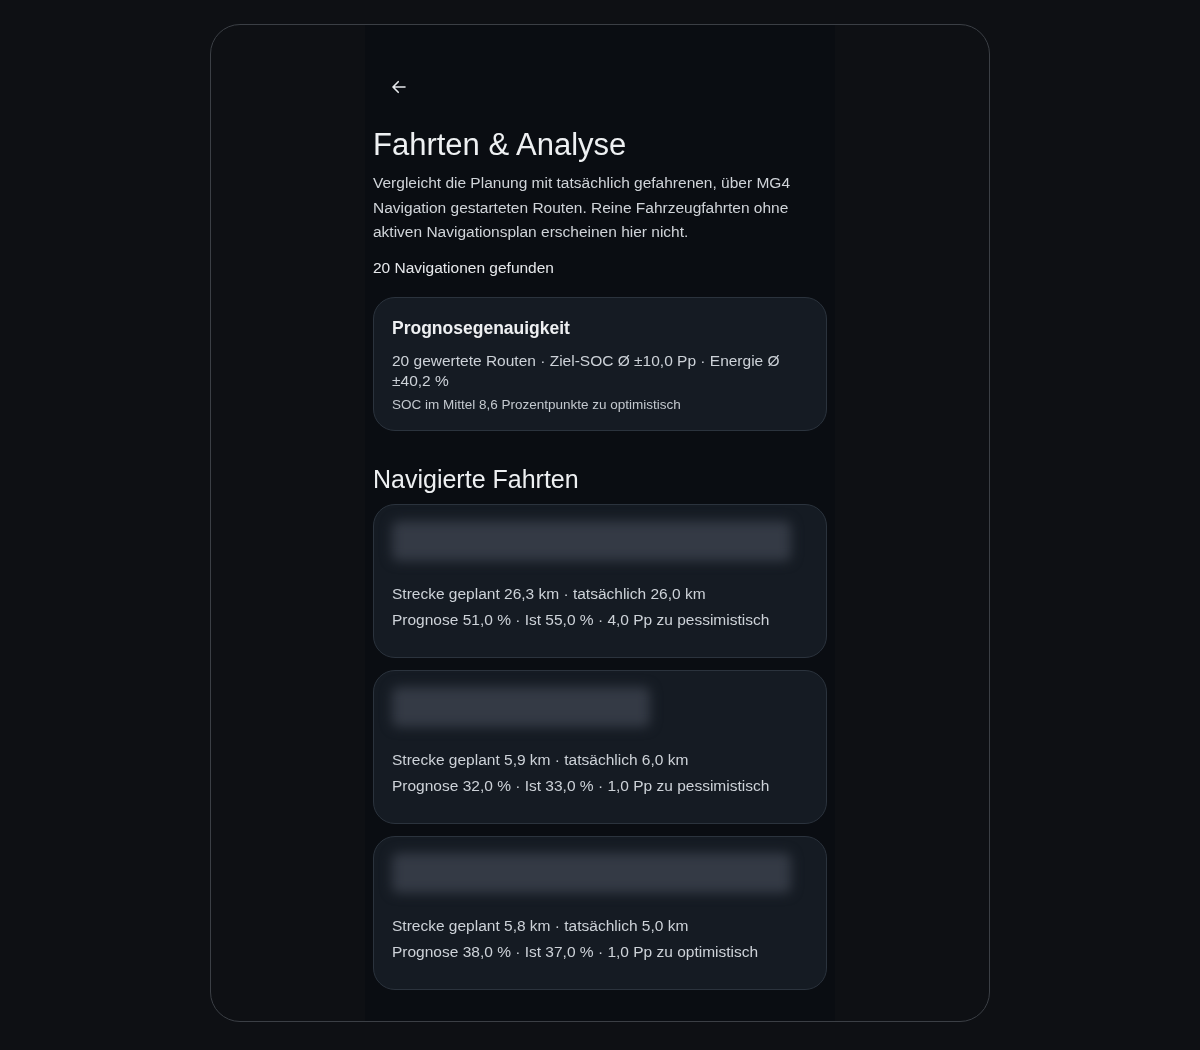 This screenshot has width=1200, height=1050. I want to click on summary-note: SOC im Mittel 8,6 Prozentpunkte zu optimistisch, so click(537, 404).